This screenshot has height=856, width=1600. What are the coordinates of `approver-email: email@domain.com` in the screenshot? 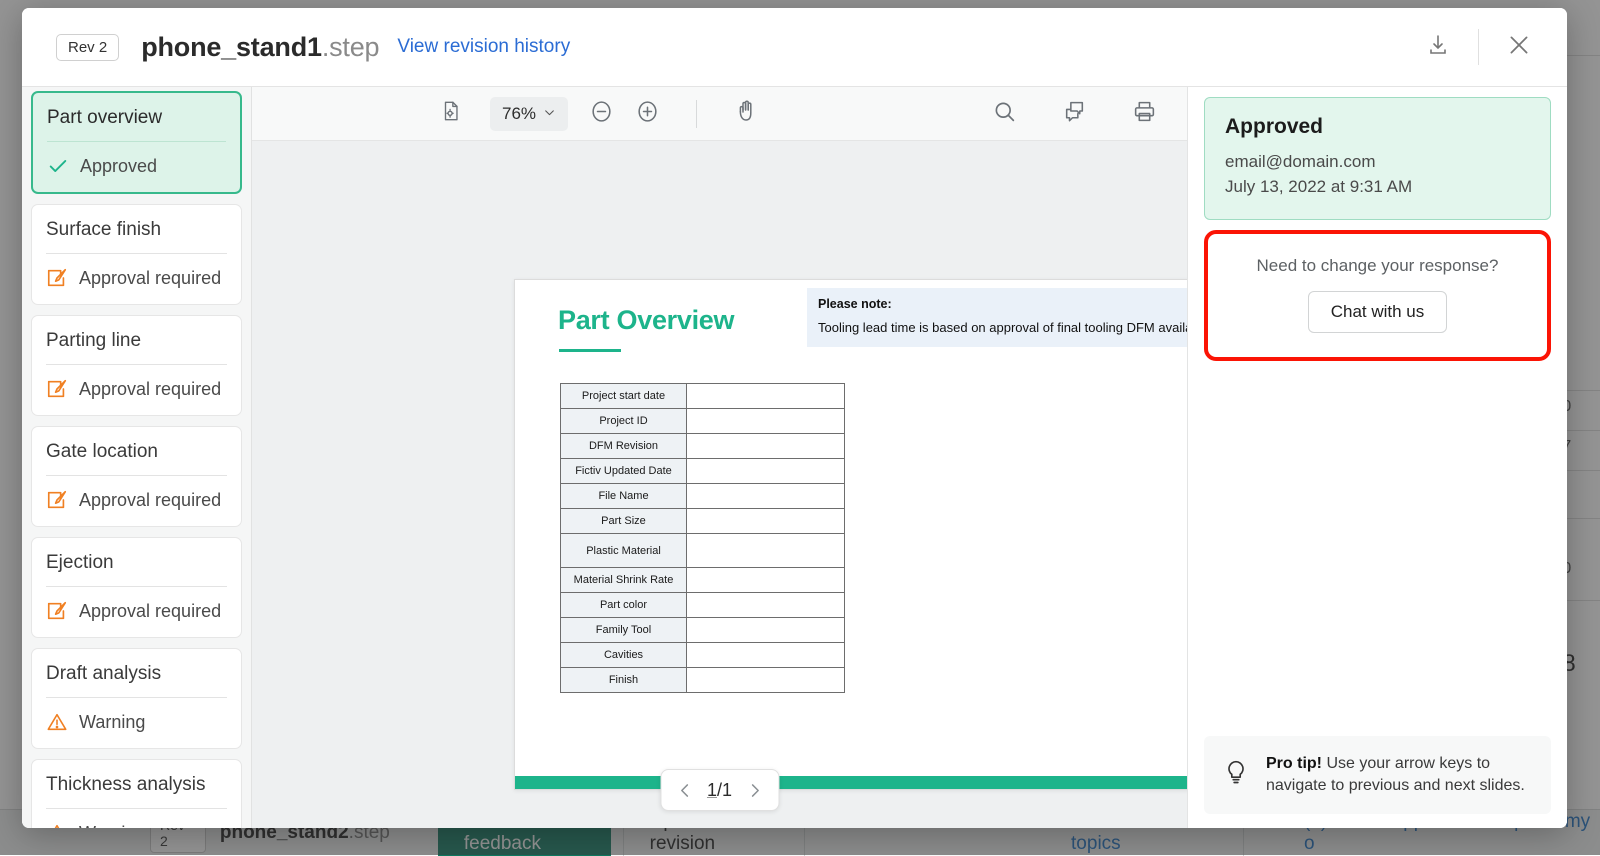 It's located at (1377, 162).